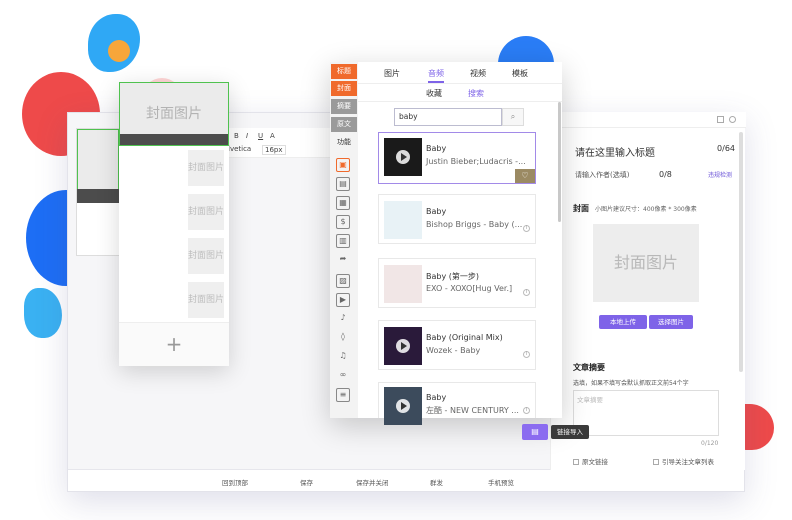 The width and height of the screenshot is (792, 520). Describe the element at coordinates (726, 148) in the screenshot. I see `title-char-count: 0/64` at that location.